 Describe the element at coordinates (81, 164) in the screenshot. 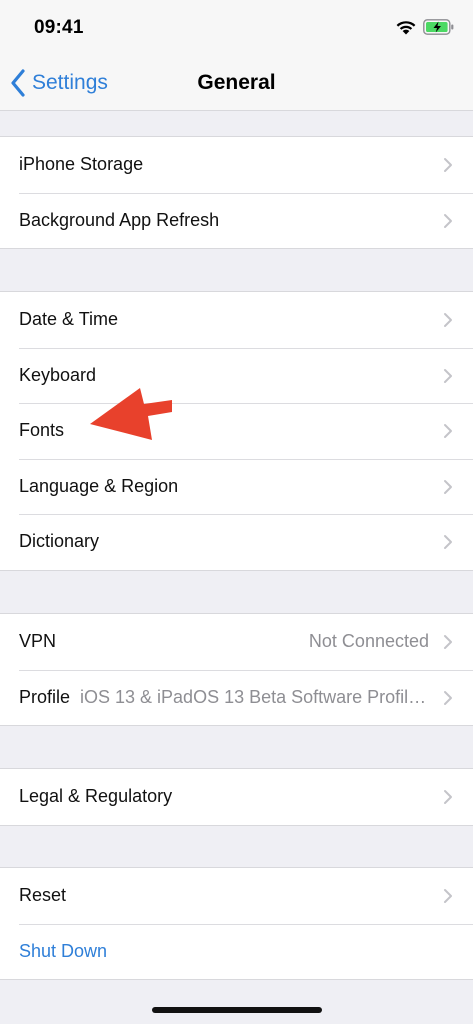

I see `row-label: iPhone Storage` at that location.